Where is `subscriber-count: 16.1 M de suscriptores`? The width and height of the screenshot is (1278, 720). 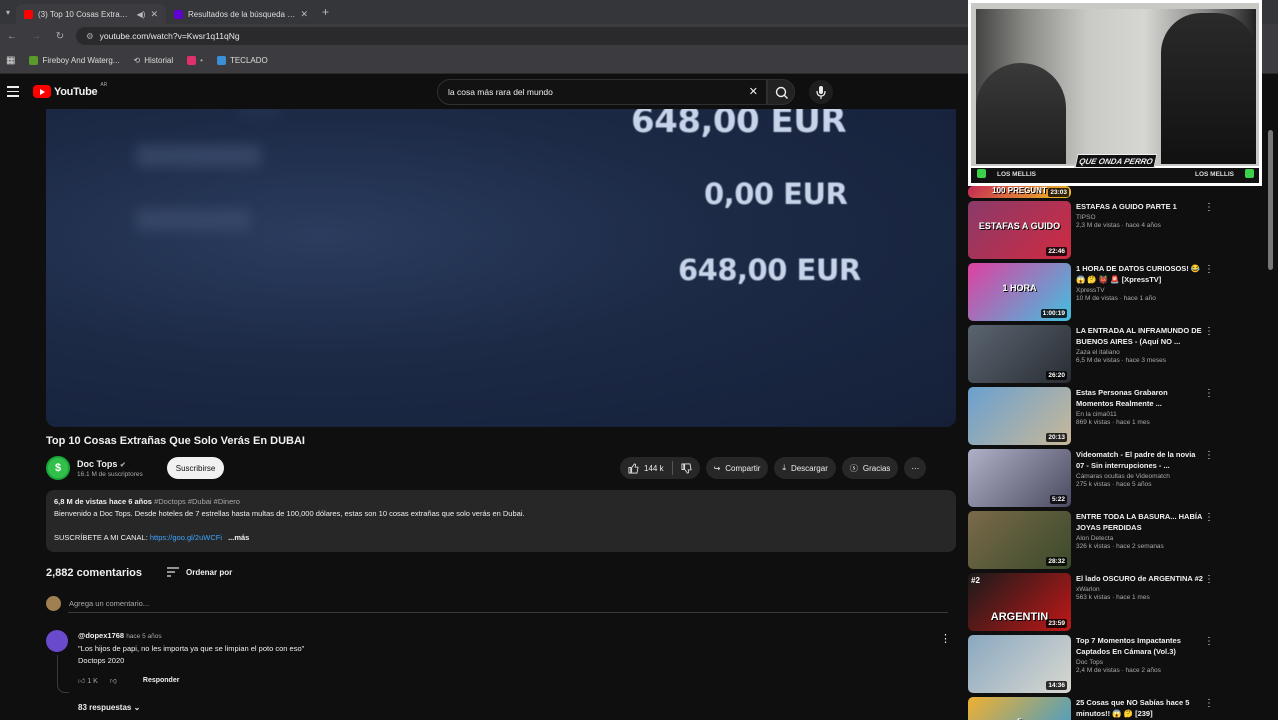
subscriber-count: 16.1 M de suscriptores is located at coordinates (110, 474).